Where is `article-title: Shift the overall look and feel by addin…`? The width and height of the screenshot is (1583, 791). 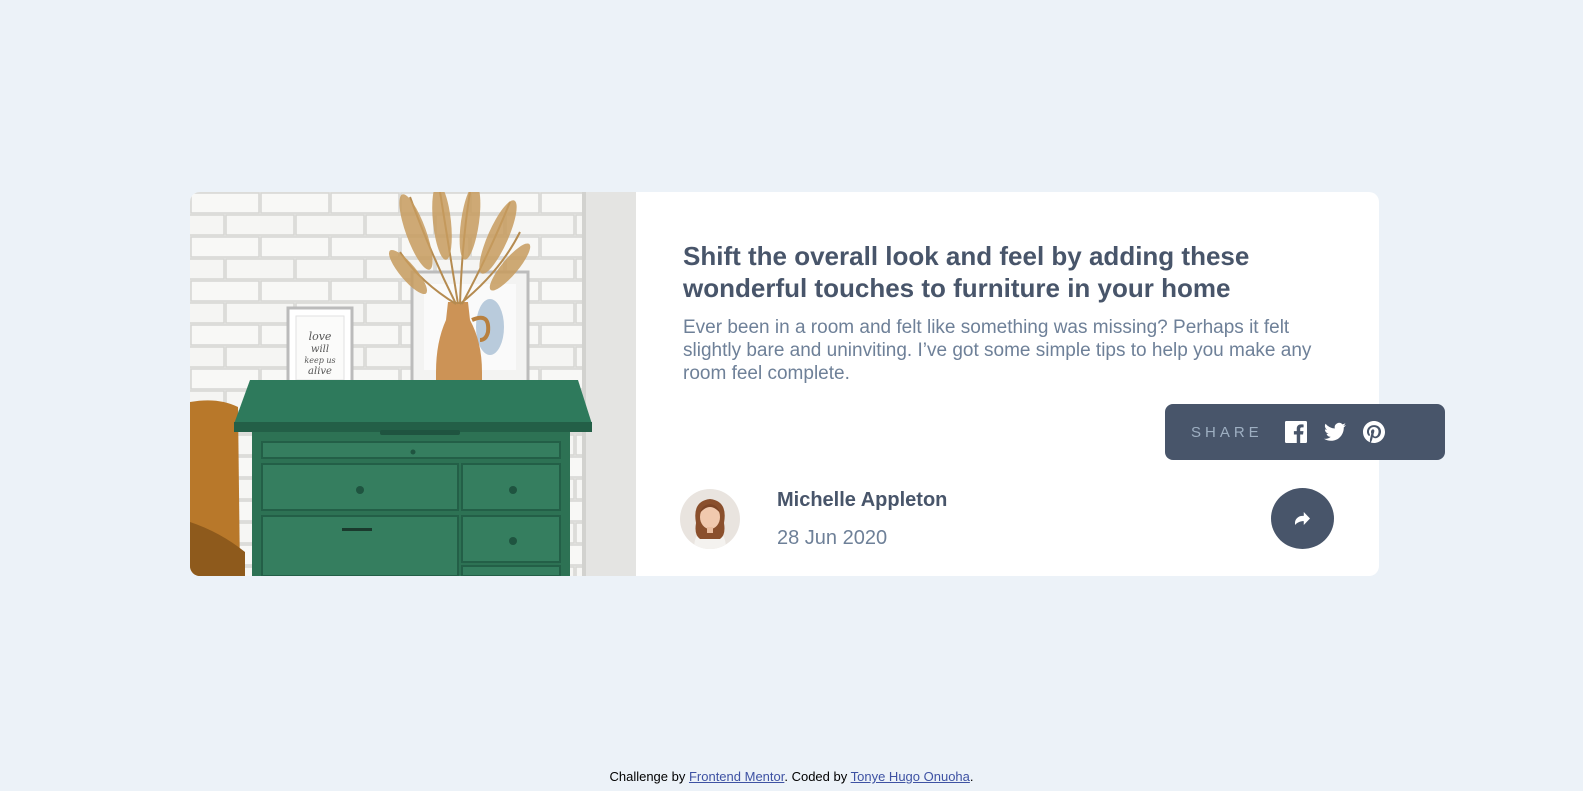 article-title: Shift the overall look and feel by addin… is located at coordinates (966, 272).